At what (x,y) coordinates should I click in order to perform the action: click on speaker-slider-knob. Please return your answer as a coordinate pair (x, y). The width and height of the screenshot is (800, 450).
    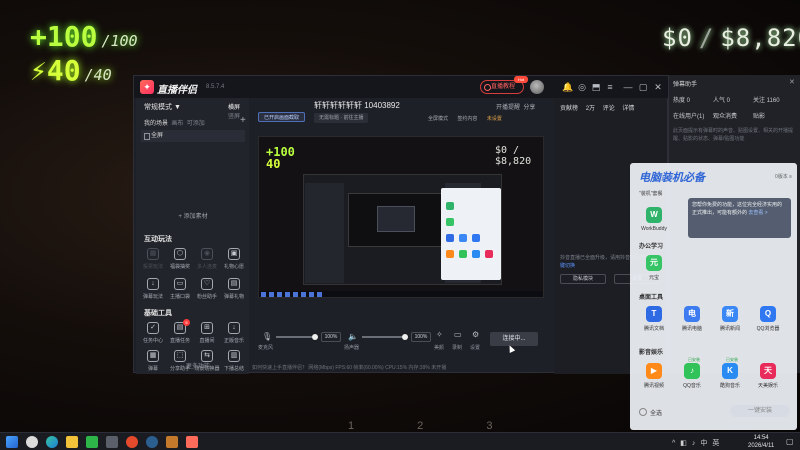
    Looking at the image, I should click on (405, 337).